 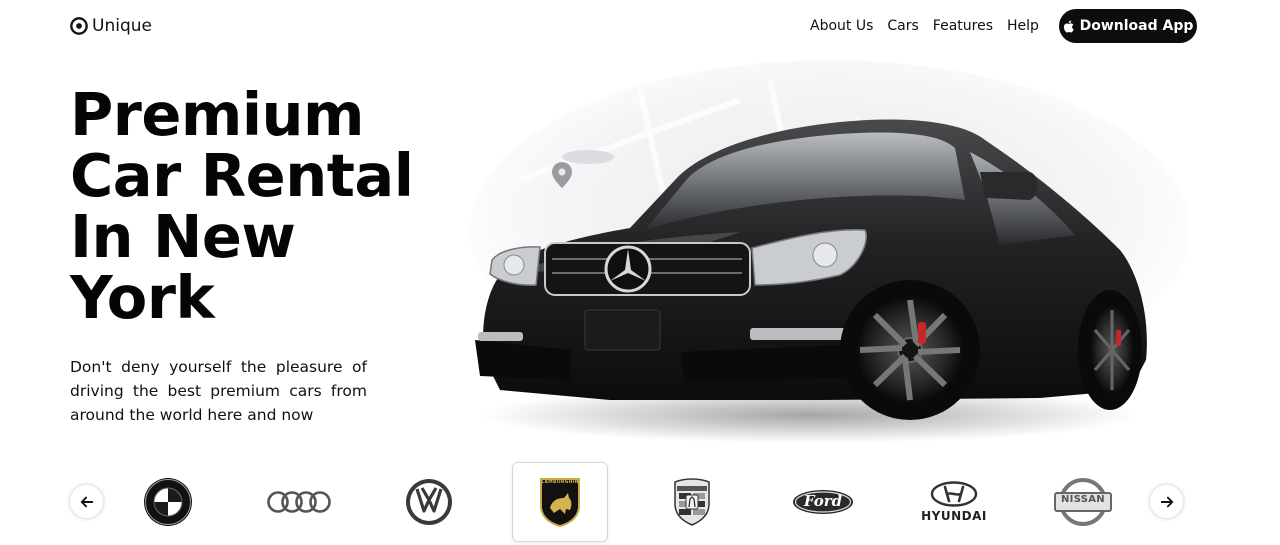 I want to click on hyundai-logo-icon, so click(x=954, y=494).